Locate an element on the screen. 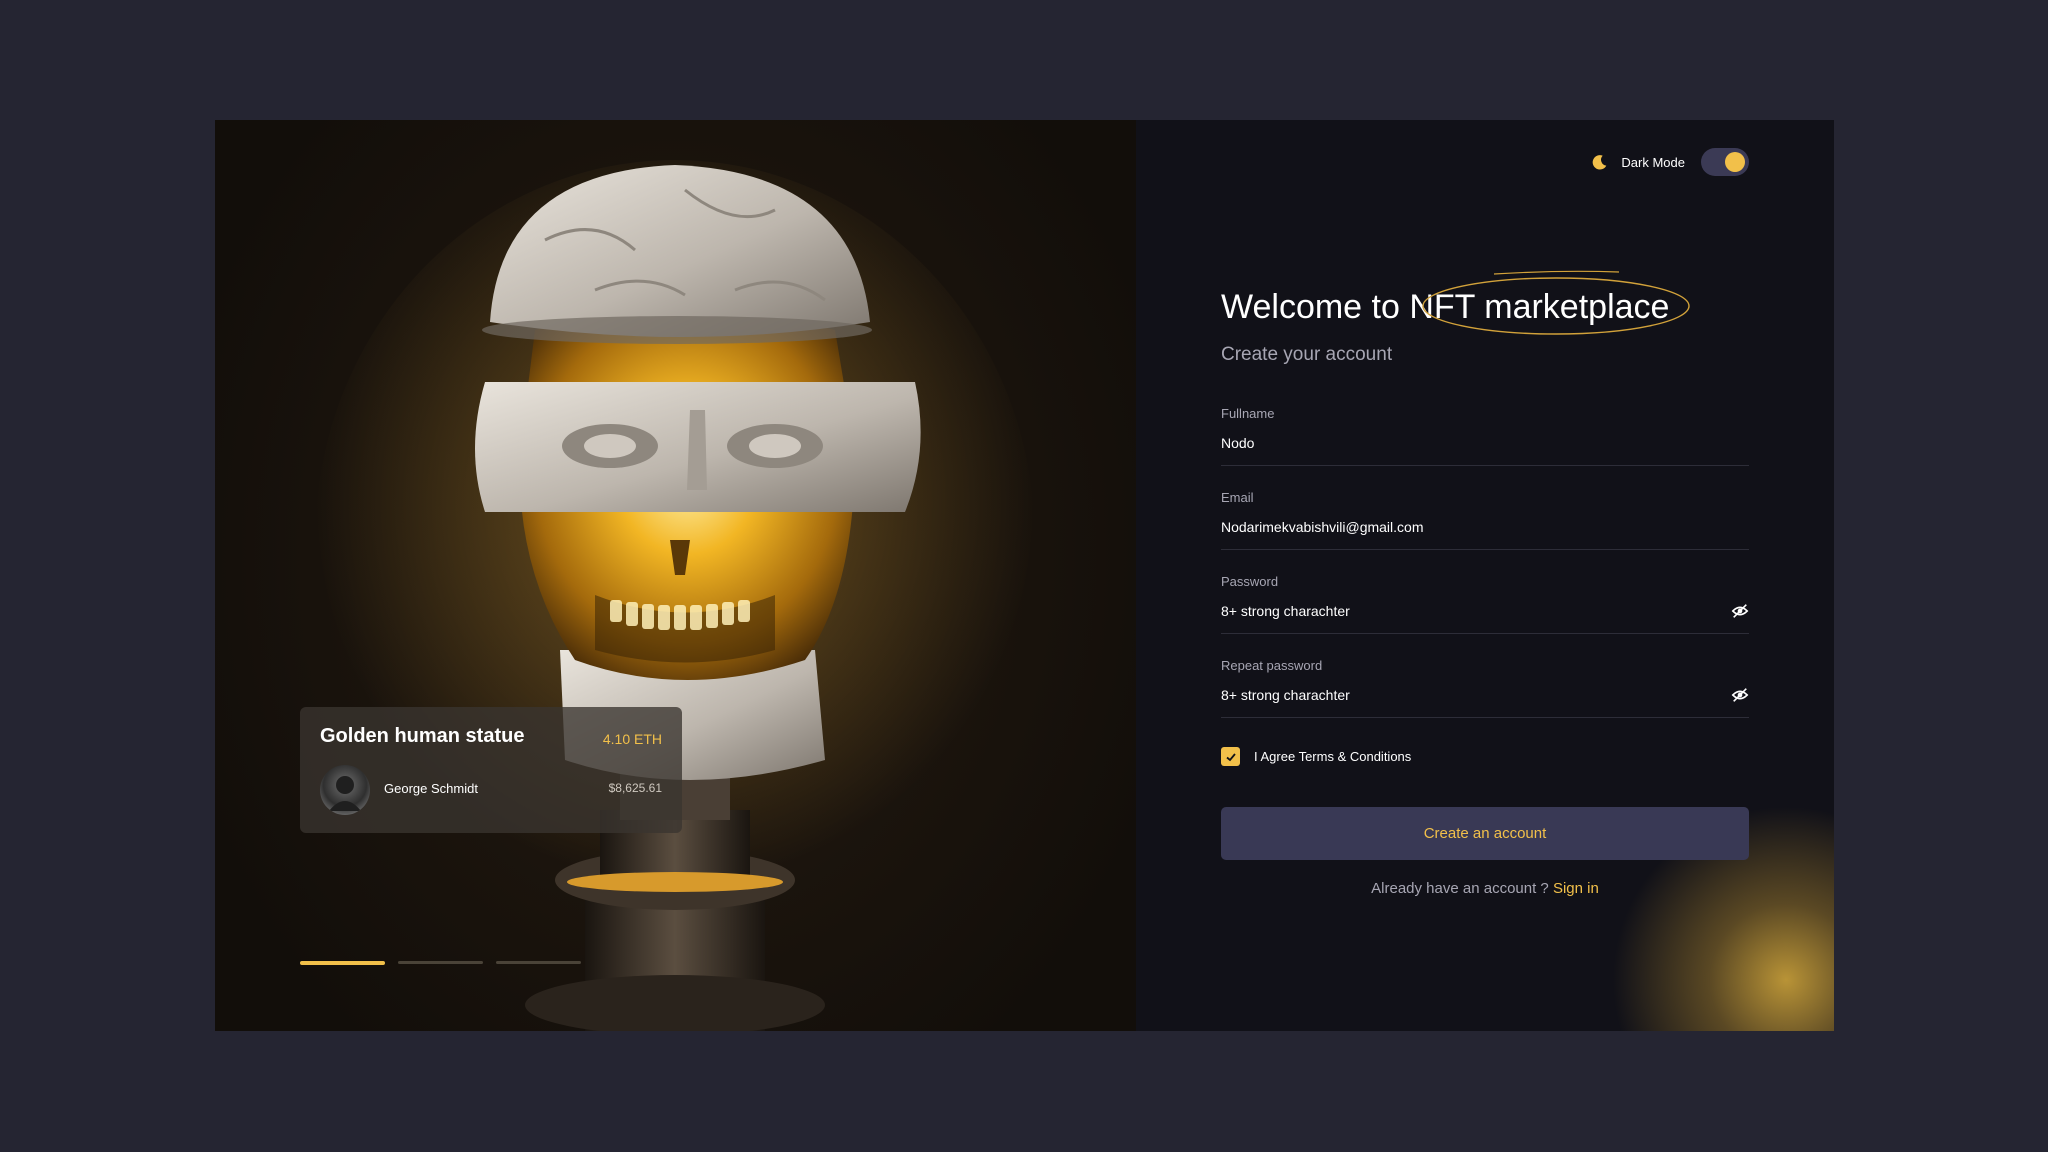 The height and width of the screenshot is (1152, 2048). dark-mode-toggle is located at coordinates (1725, 162).